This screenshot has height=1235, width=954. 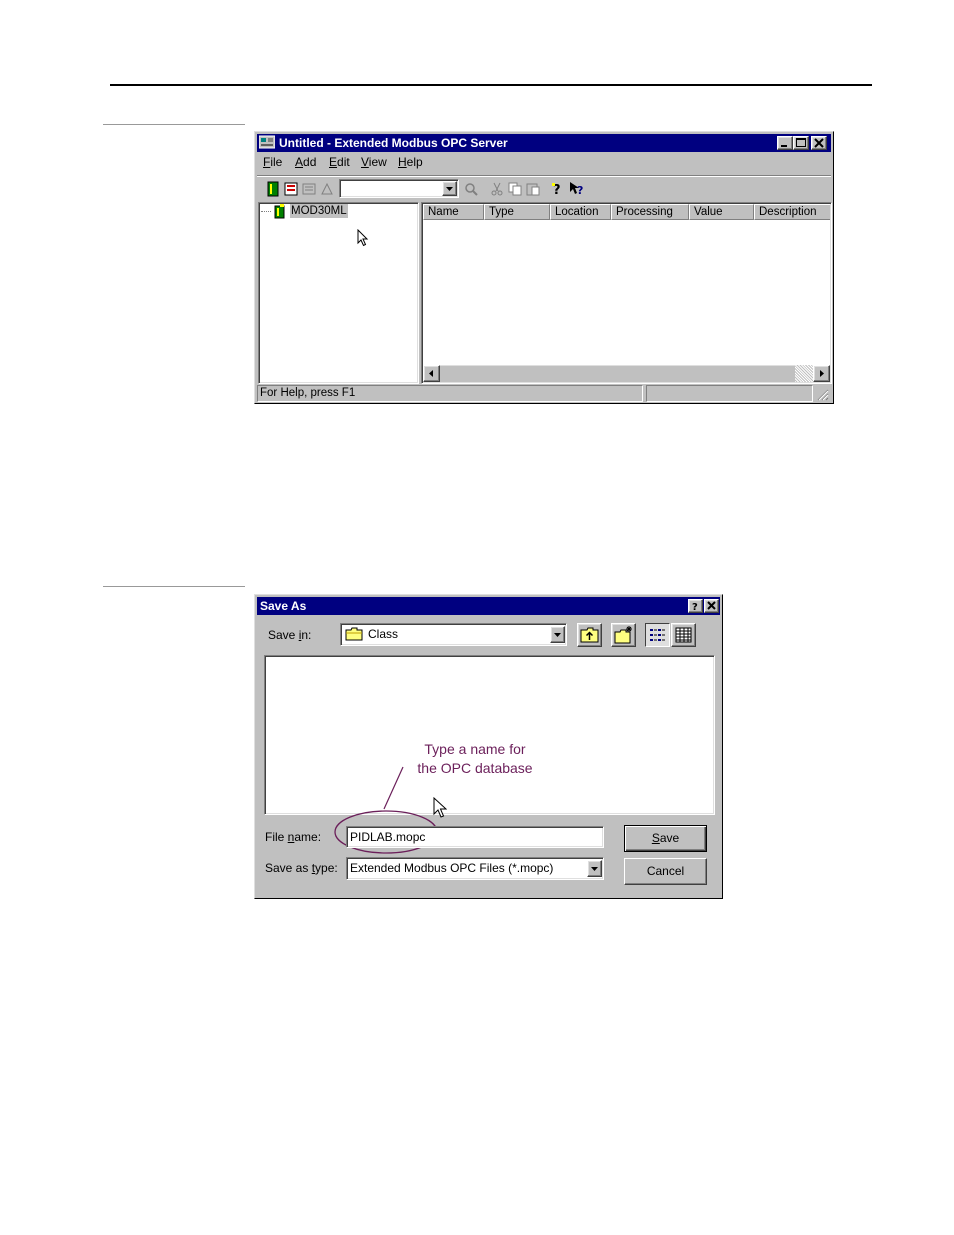 I want to click on save-as-type-label: Save as type:, so click(x=301, y=868).